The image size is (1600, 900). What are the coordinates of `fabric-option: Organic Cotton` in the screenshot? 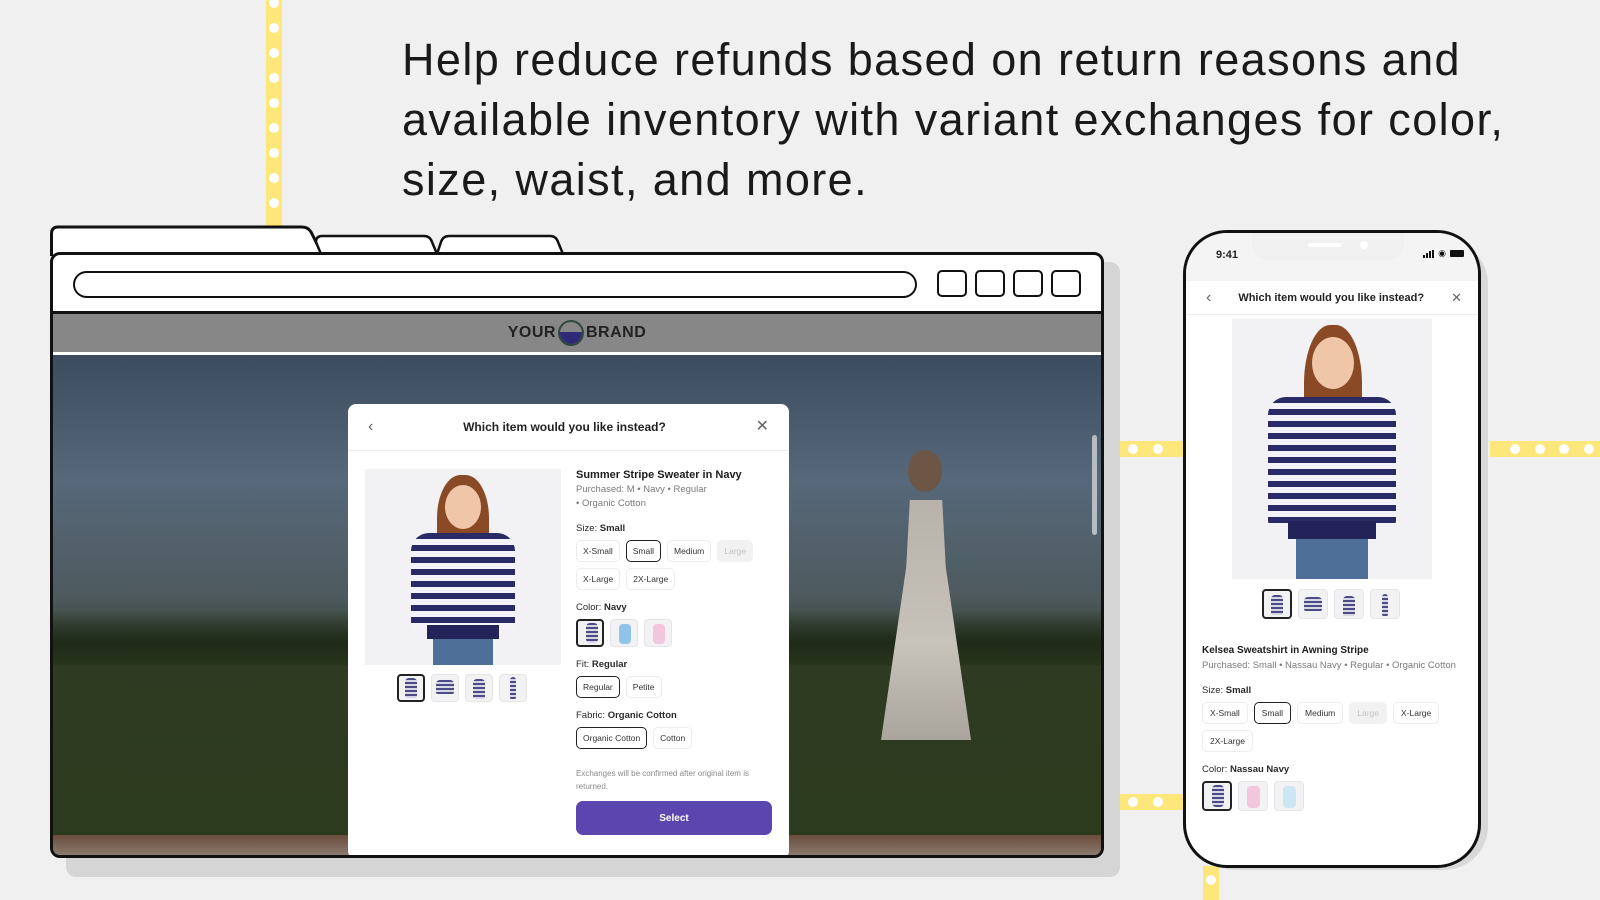 It's located at (612, 738).